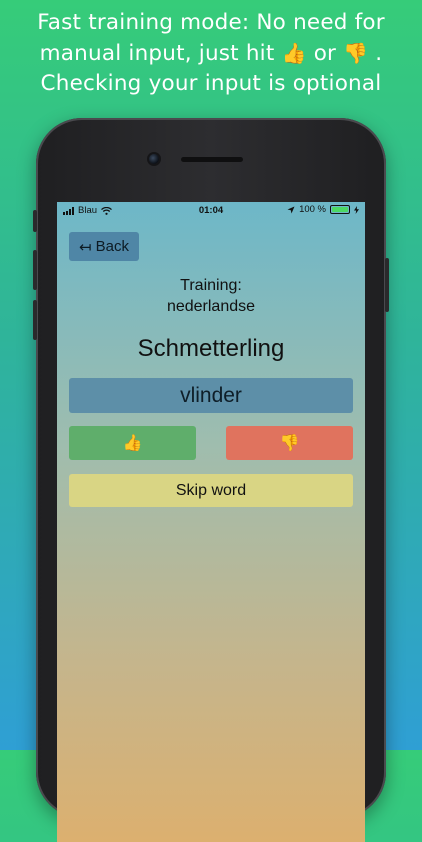 The width and height of the screenshot is (422, 842). I want to click on training-language: nederlandse, so click(211, 306).